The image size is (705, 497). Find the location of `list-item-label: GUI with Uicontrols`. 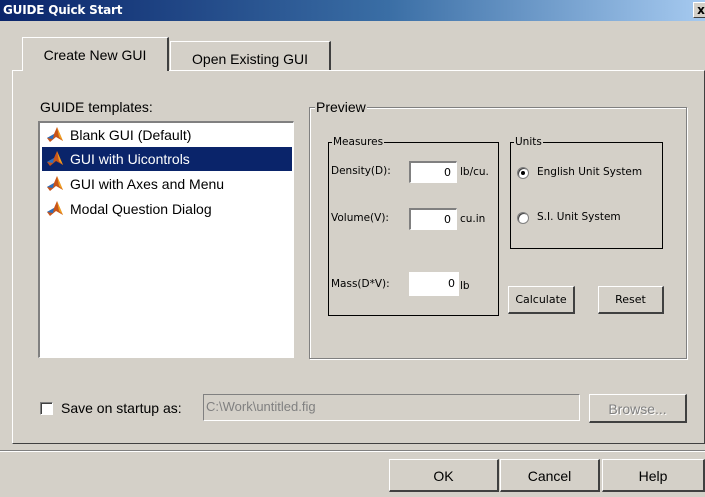

list-item-label: GUI with Uicontrols is located at coordinates (130, 159).